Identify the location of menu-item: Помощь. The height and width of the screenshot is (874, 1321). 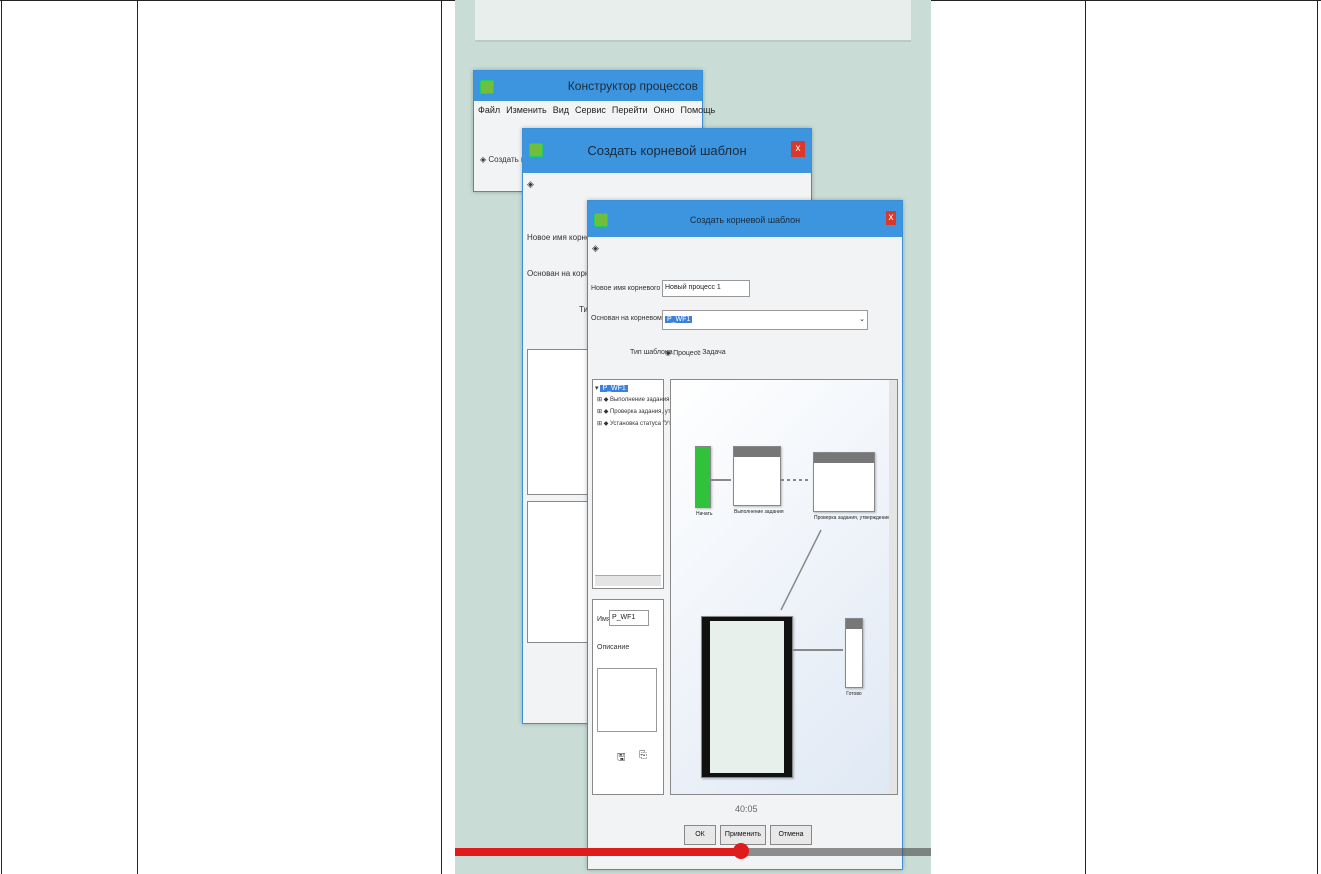
(697, 110).